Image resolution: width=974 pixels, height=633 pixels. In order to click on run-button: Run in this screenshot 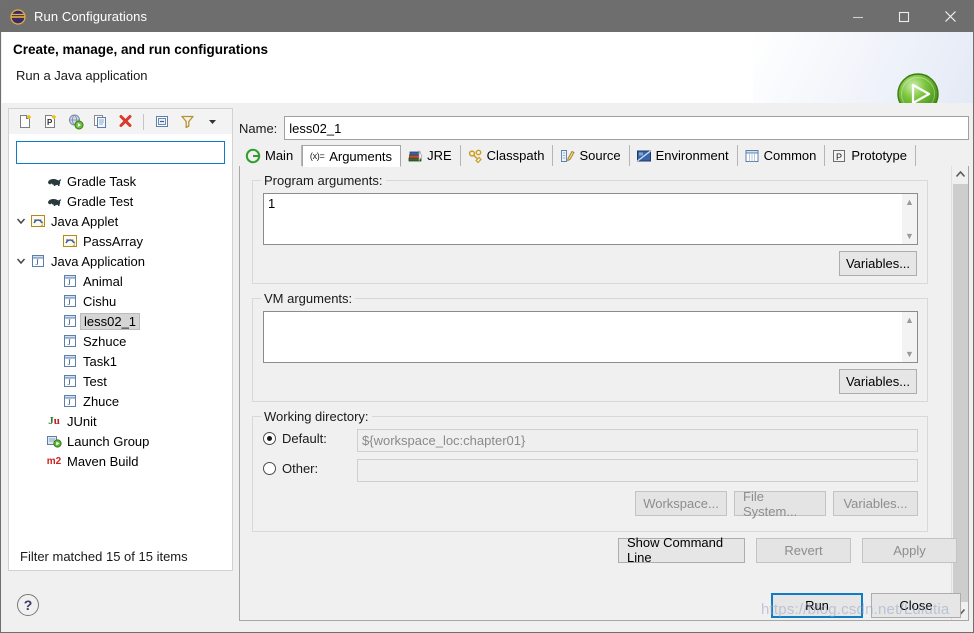, I will do `click(817, 605)`.